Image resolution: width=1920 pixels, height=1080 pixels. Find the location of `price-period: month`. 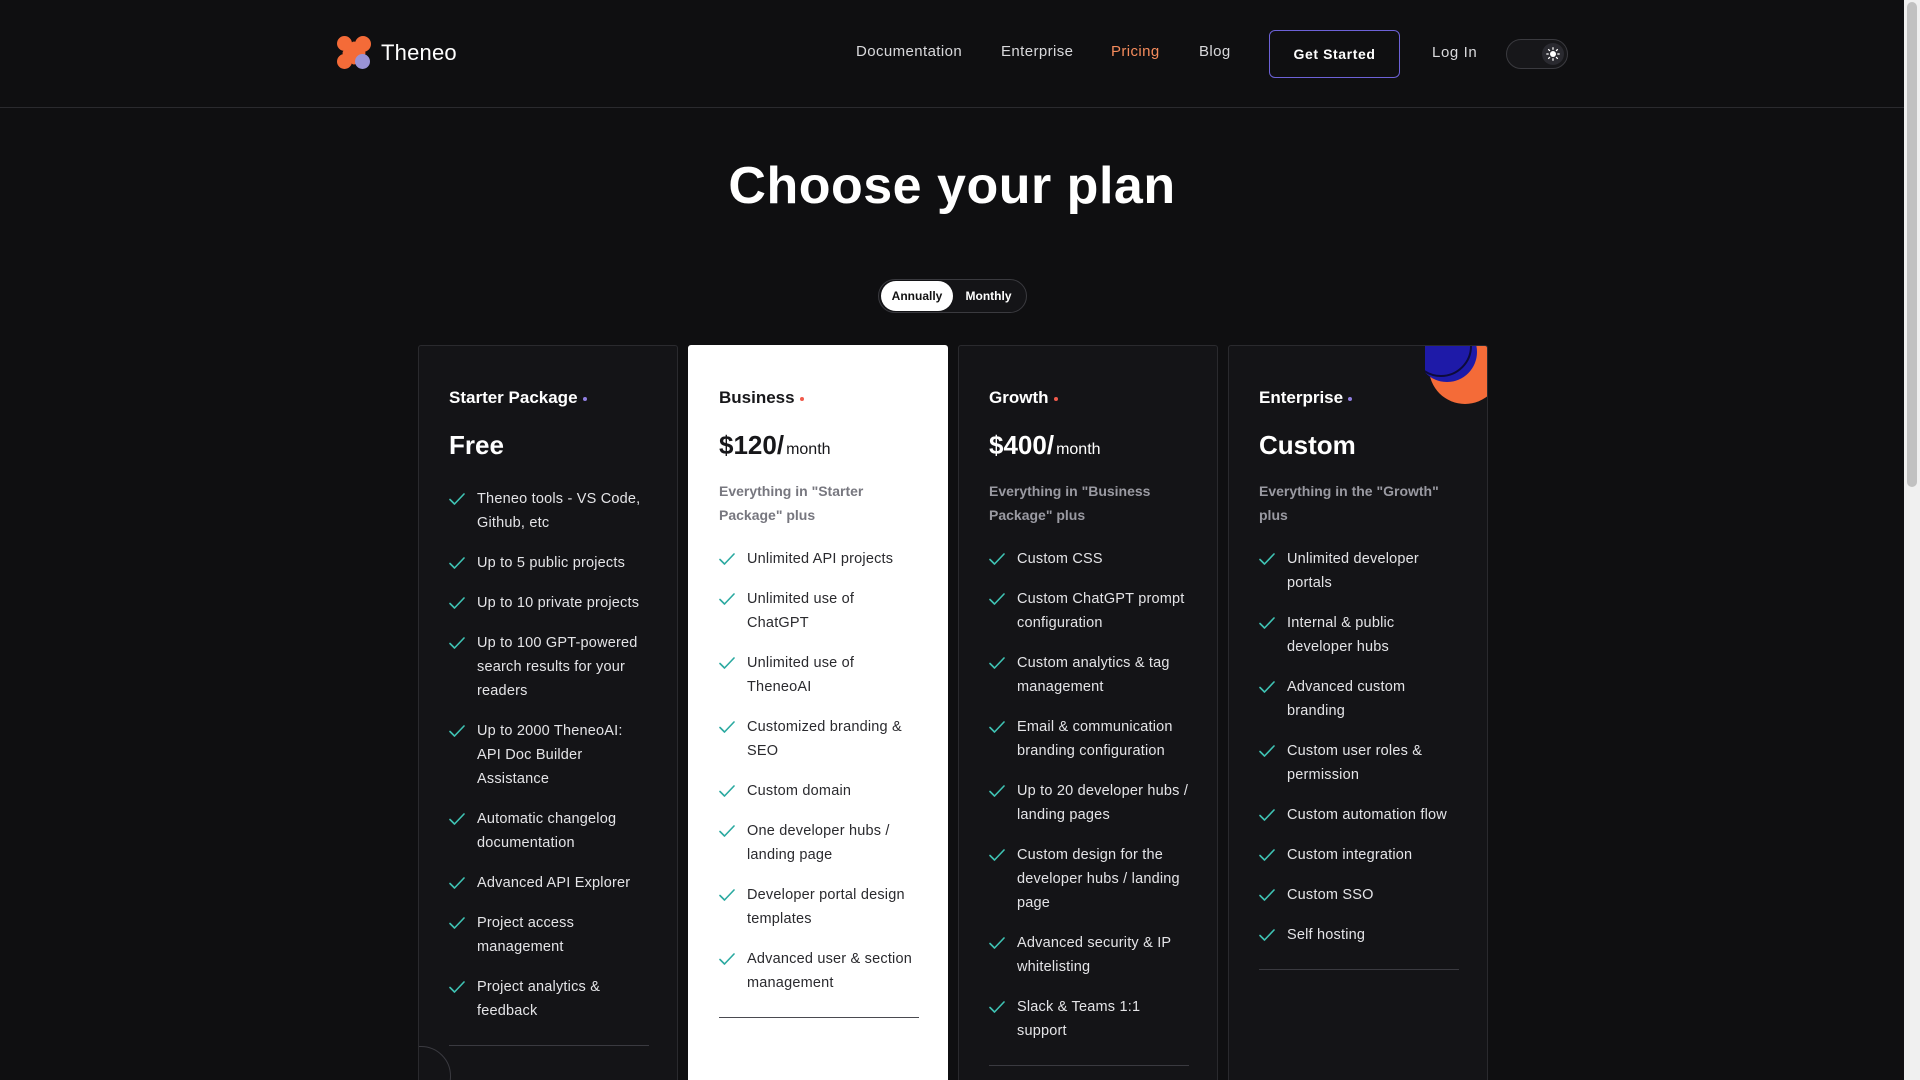

price-period: month is located at coordinates (1078, 449).